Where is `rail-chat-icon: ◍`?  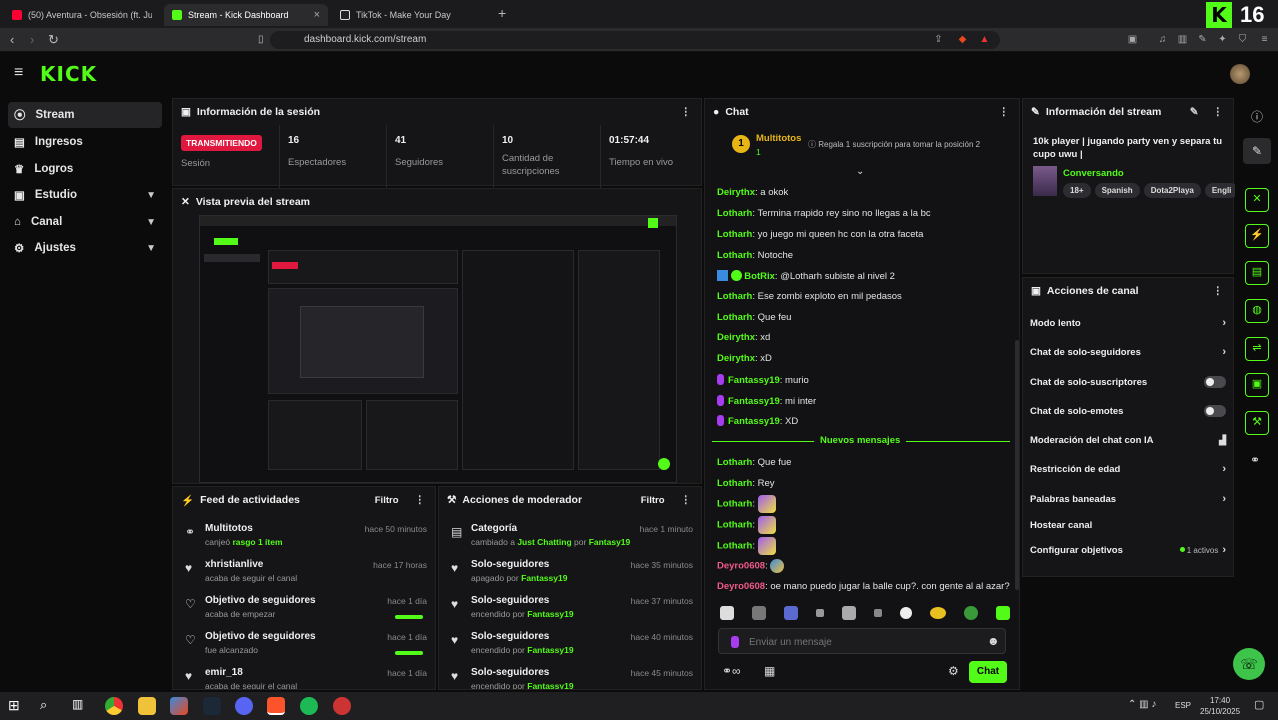
rail-chat-icon: ◍ is located at coordinates (1257, 311).